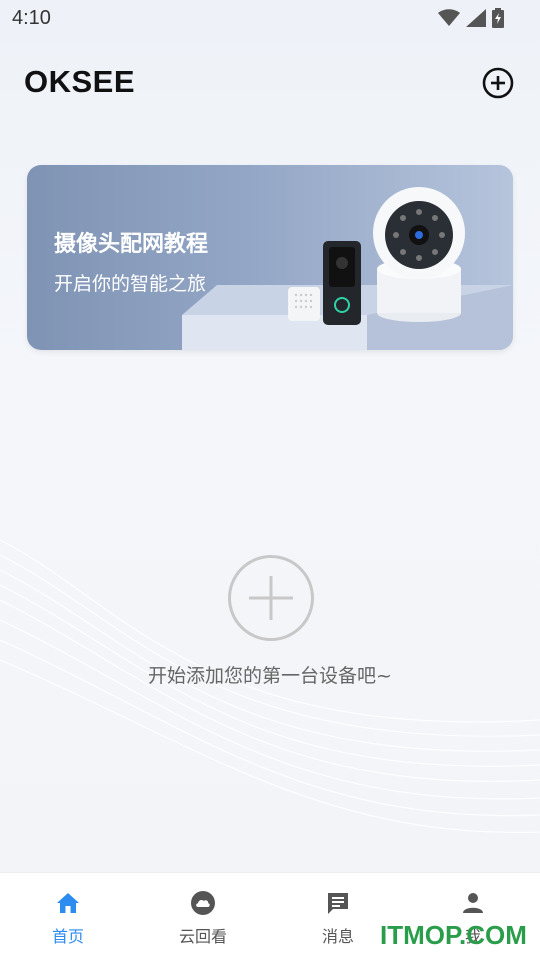 The width and height of the screenshot is (540, 961). I want to click on tab-home: 首页, so click(68, 917).